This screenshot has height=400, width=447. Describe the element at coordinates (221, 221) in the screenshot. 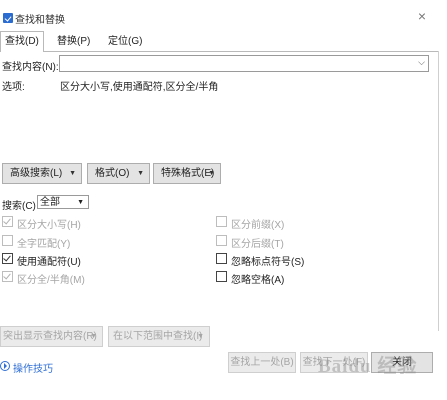

I see `match-prefix-checkbox` at that location.